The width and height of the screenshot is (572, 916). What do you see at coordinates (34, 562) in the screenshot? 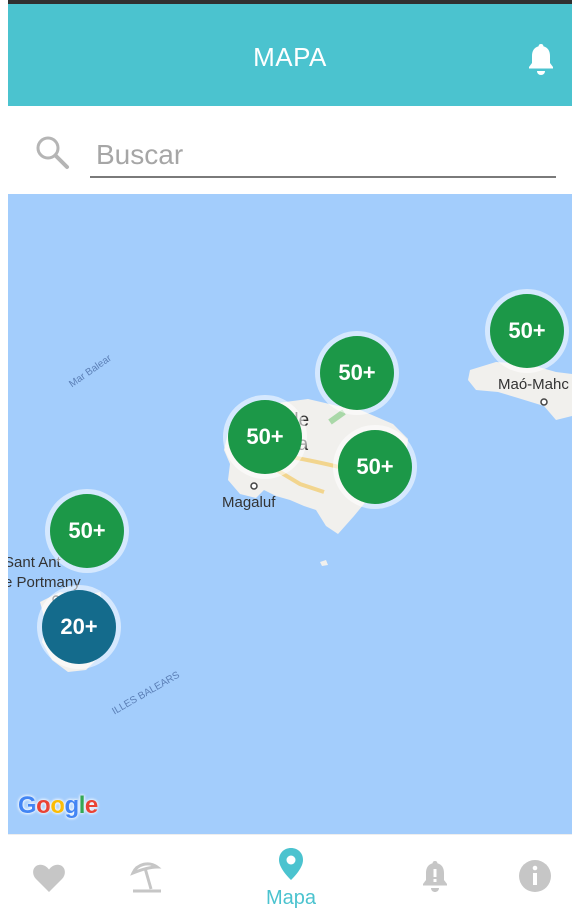
I see `place-label-sant-antoni-1: Sant Ant` at bounding box center [34, 562].